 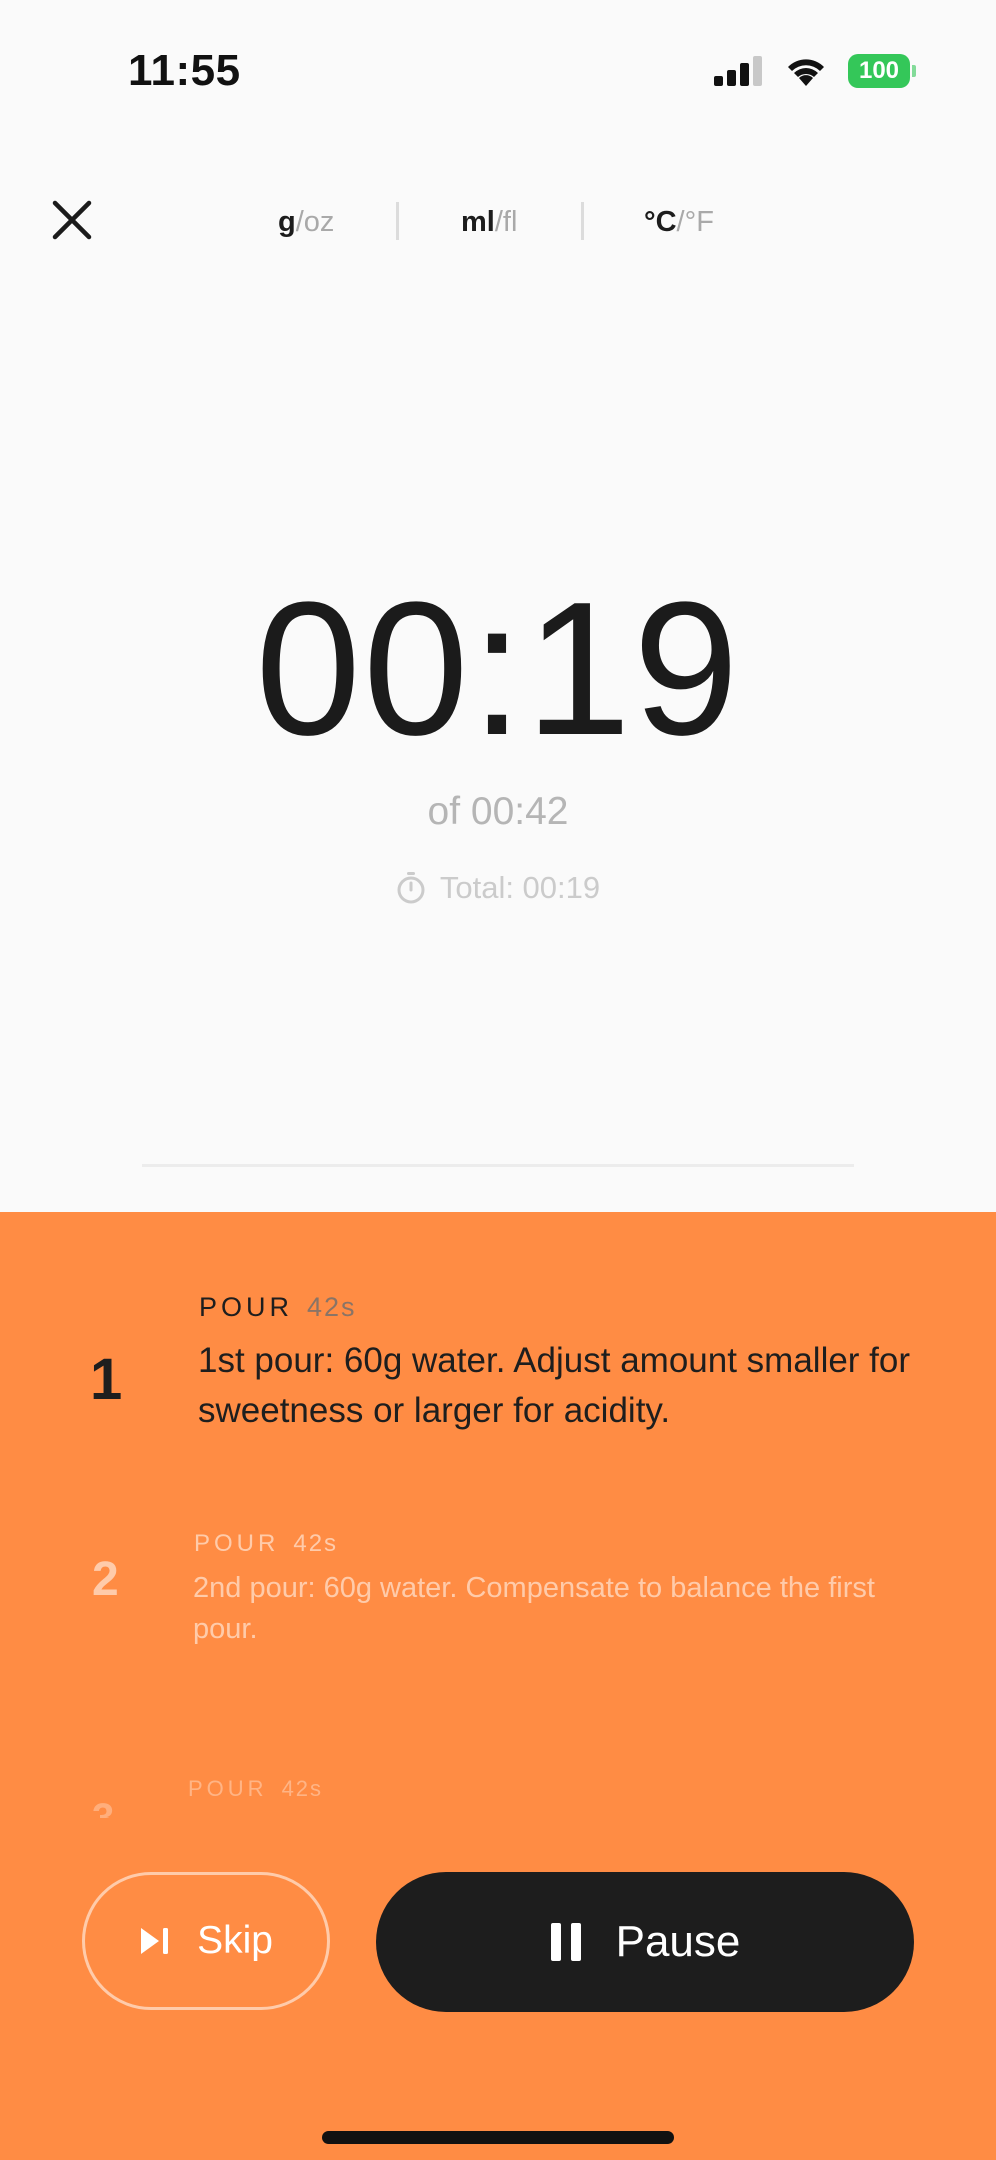 I want to click on battery-level: 100, so click(x=879, y=71).